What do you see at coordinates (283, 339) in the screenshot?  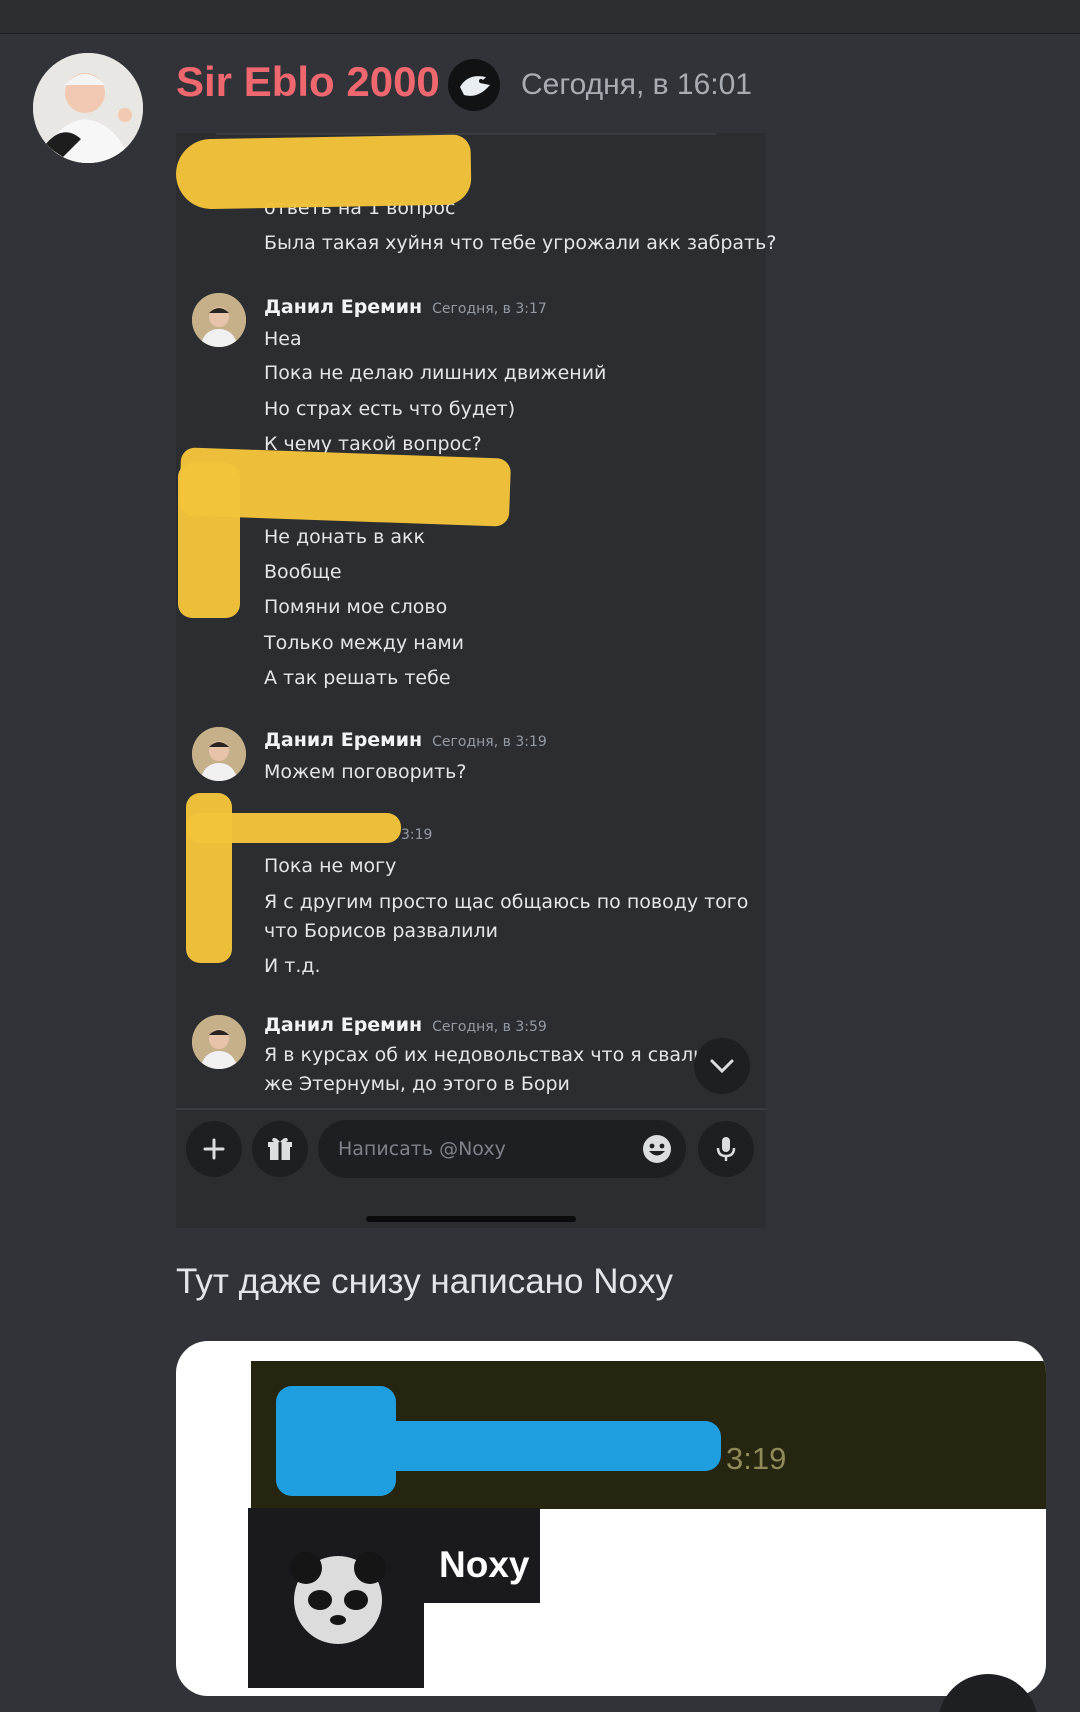 I see `message-line: Неа` at bounding box center [283, 339].